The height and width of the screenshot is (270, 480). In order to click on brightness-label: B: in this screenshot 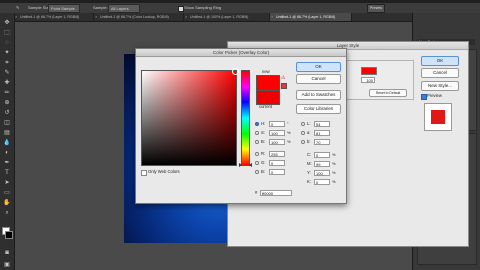, I will do `click(263, 141)`.